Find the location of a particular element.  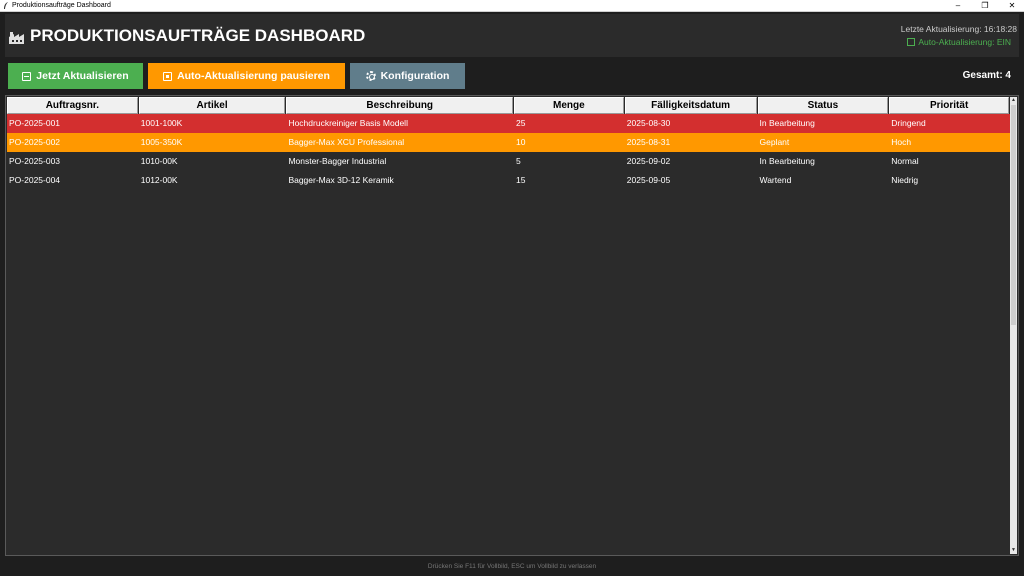

cell-article: 1010-00K is located at coordinates (159, 161).